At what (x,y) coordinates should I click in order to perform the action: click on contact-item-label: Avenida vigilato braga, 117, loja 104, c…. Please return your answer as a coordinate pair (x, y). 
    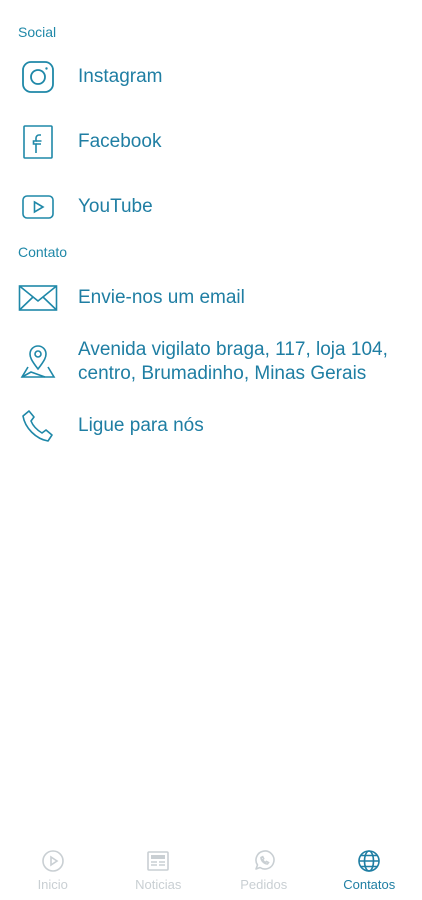
    Looking at the image, I should click on (233, 361).